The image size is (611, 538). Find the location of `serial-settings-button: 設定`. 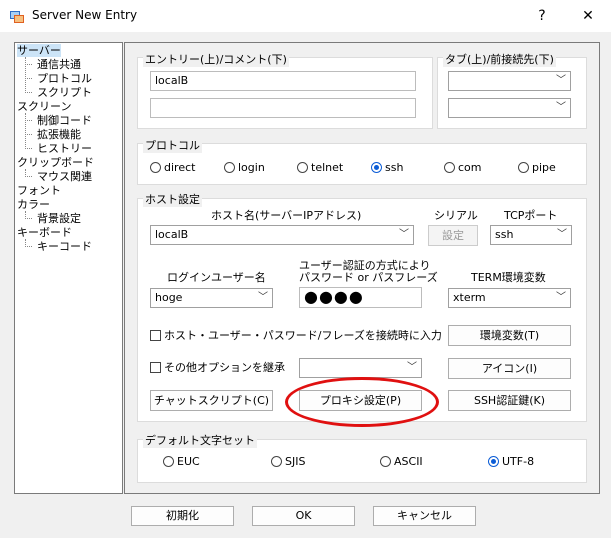

serial-settings-button: 設定 is located at coordinates (453, 235).